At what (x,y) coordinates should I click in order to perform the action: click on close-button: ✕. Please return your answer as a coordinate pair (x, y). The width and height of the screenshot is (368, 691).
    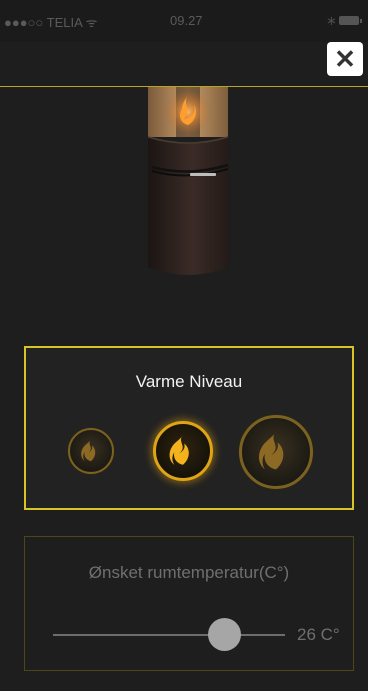
    Looking at the image, I should click on (345, 59).